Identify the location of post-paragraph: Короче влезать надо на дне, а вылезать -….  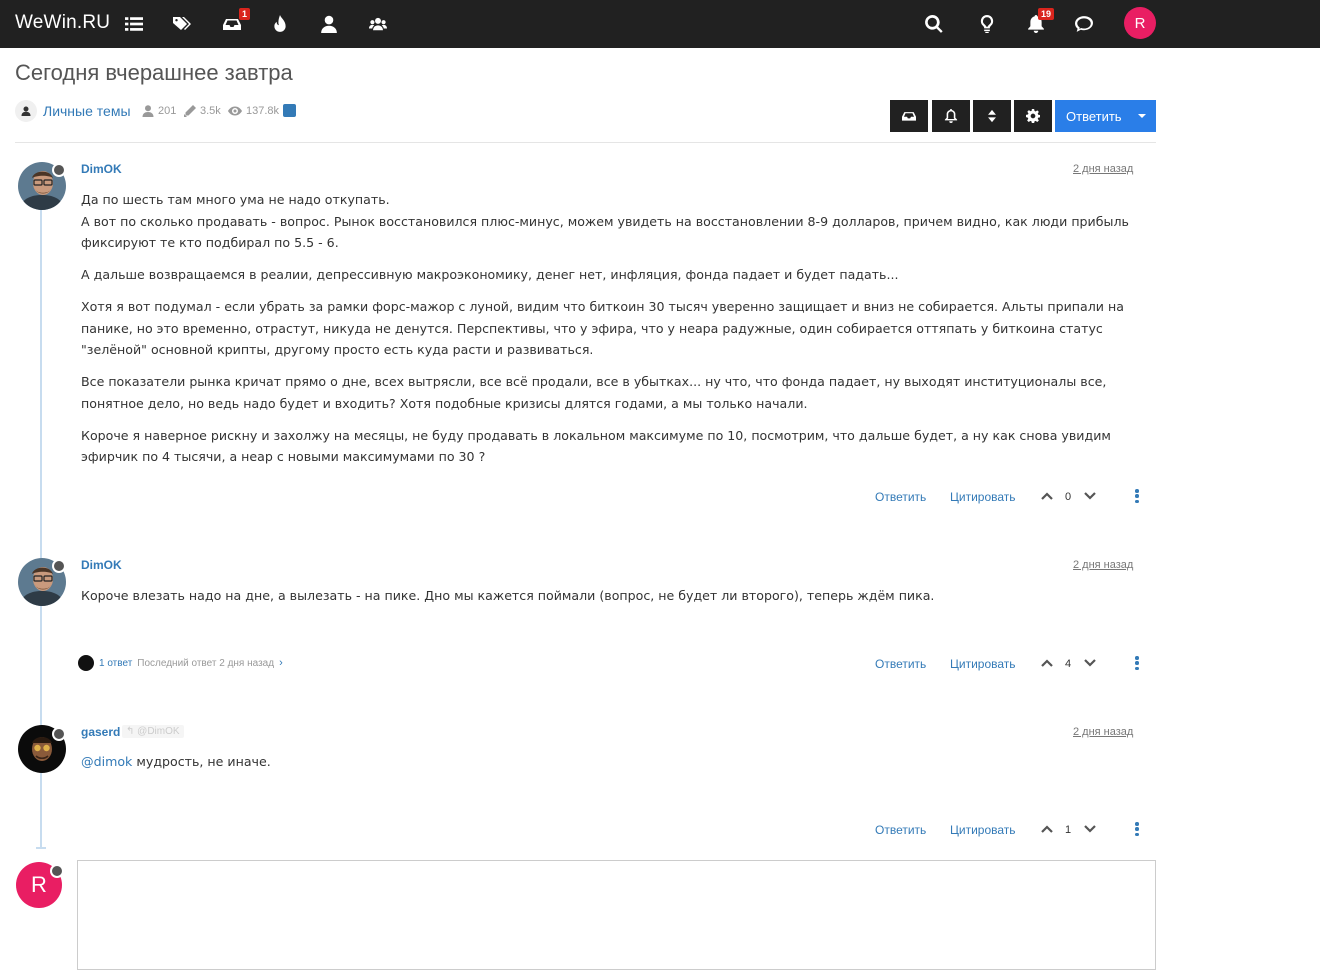
(508, 595).